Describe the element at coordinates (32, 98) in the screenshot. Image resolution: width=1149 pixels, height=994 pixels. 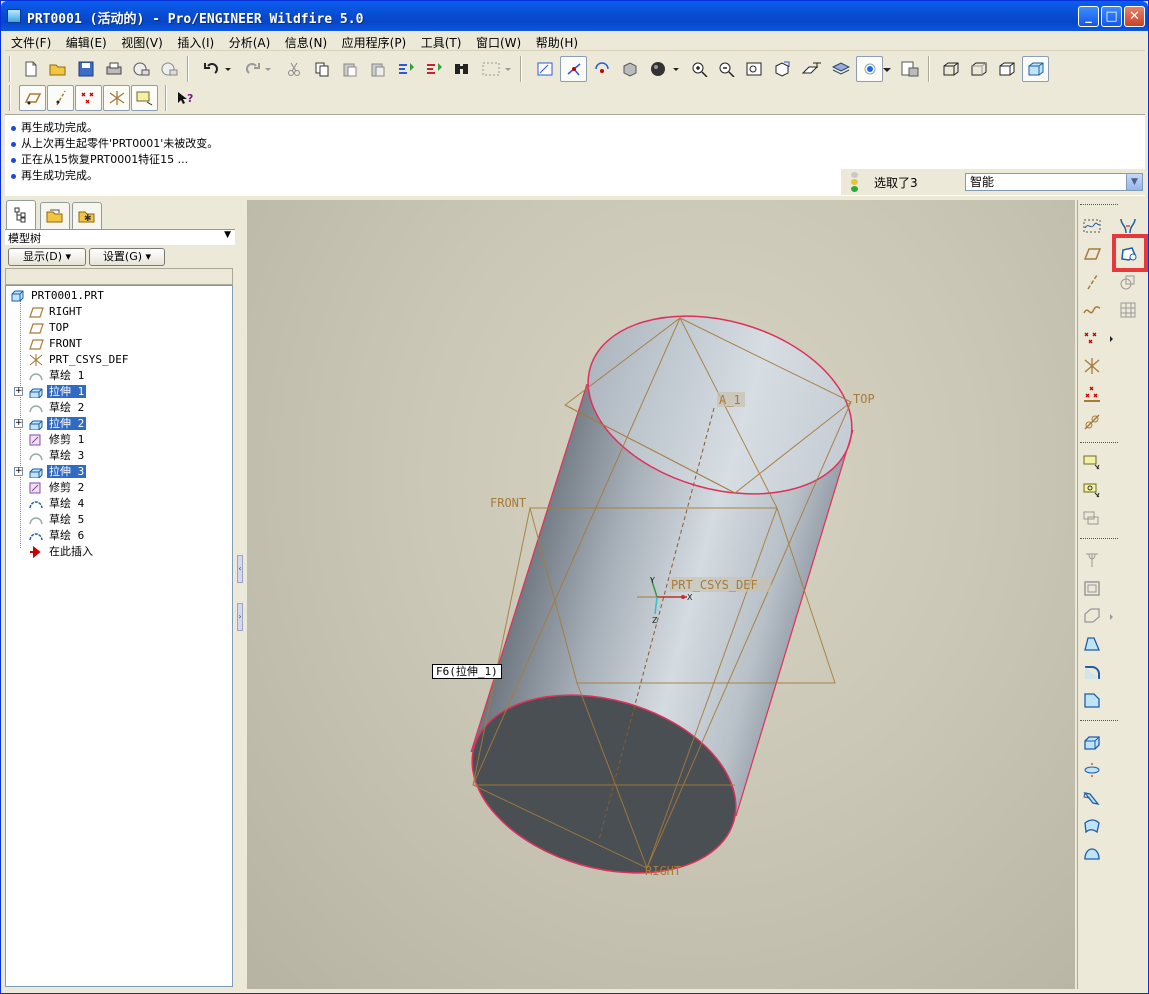
I see `datum-planes-display-icon` at that location.